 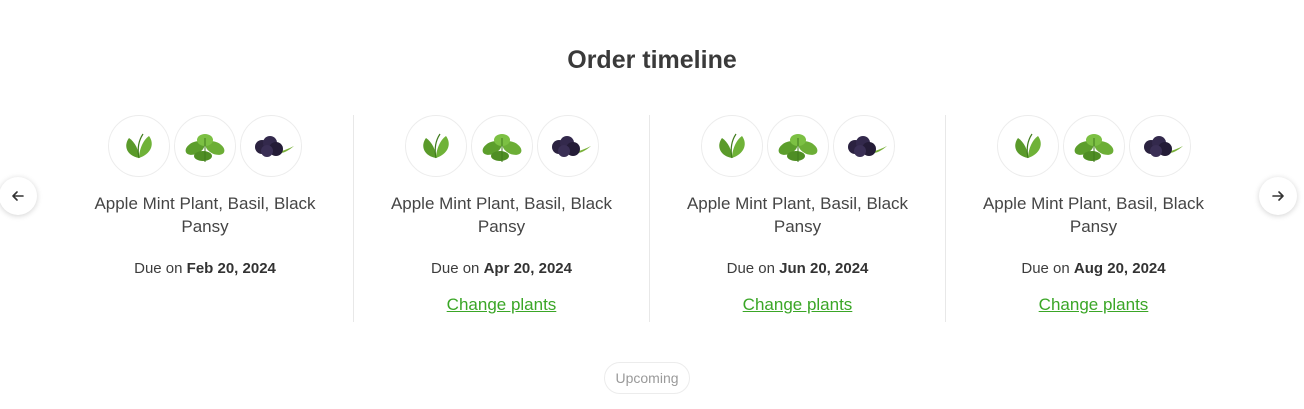 I want to click on next-button, so click(x=1278, y=196).